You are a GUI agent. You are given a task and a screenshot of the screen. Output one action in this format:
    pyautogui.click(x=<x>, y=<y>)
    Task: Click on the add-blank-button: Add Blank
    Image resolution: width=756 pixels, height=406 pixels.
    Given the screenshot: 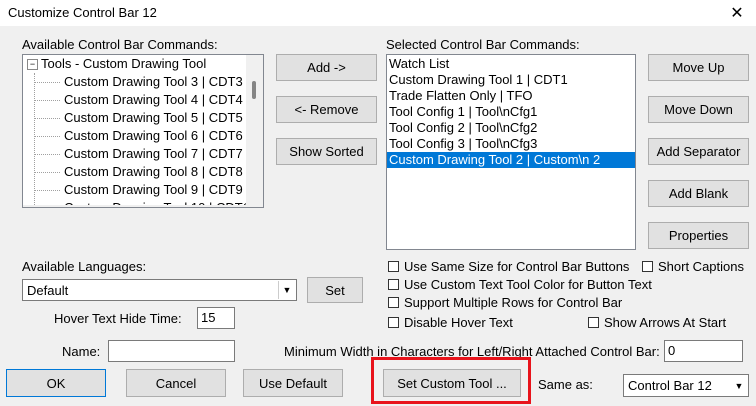 What is the action you would take?
    pyautogui.click(x=698, y=193)
    